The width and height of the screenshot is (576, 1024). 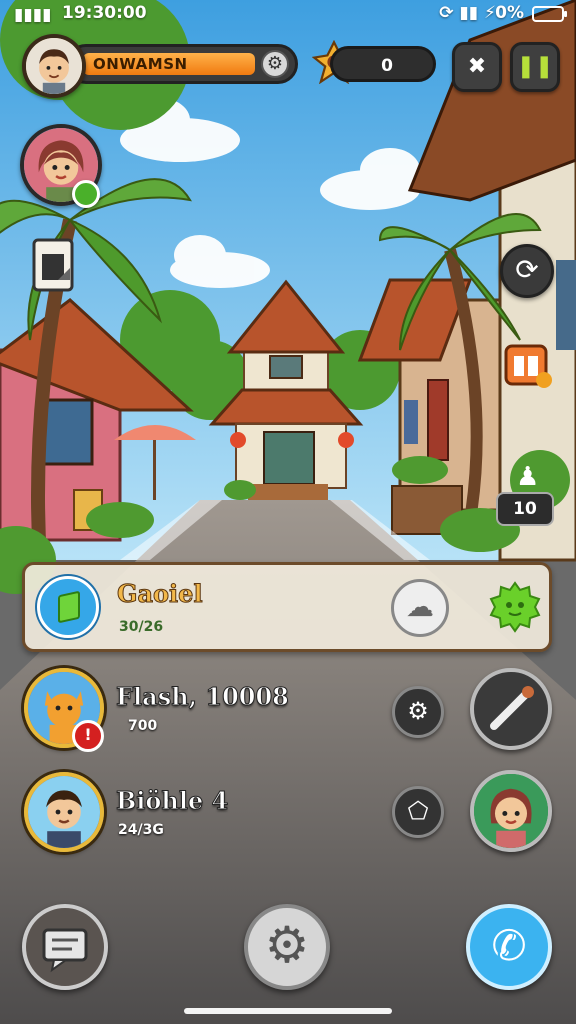 I want to click on row2-avatar, so click(x=64, y=812).